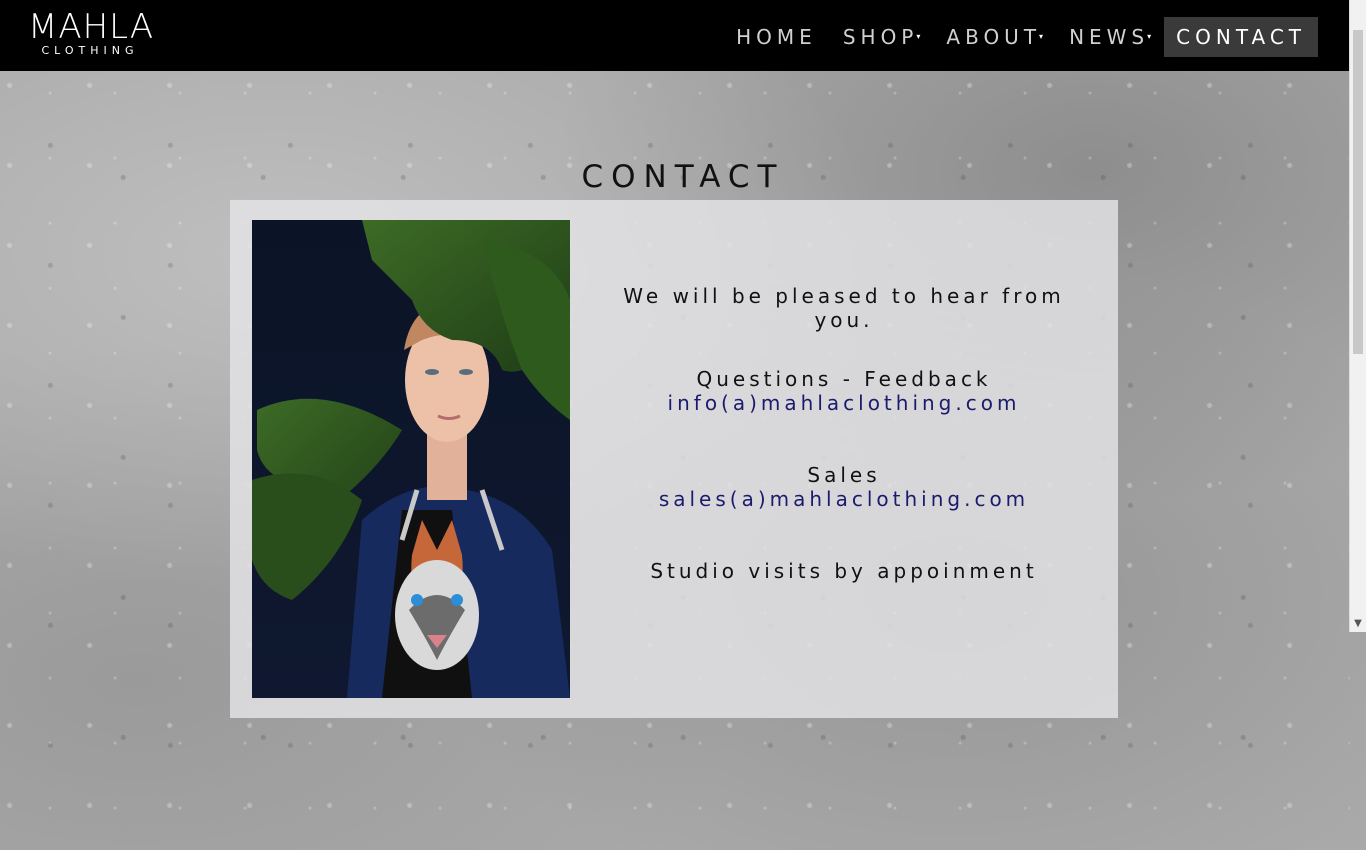 This screenshot has height=850, width=1366. What do you see at coordinates (411, 459) in the screenshot?
I see `model-photo` at bounding box center [411, 459].